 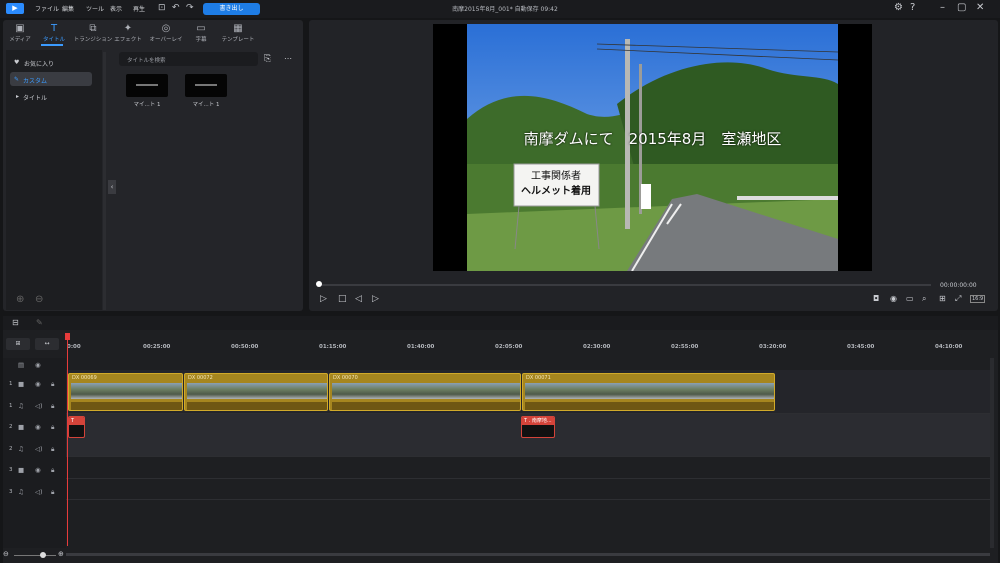 I want to click on export-button: 書き出し, so click(x=231, y=9).